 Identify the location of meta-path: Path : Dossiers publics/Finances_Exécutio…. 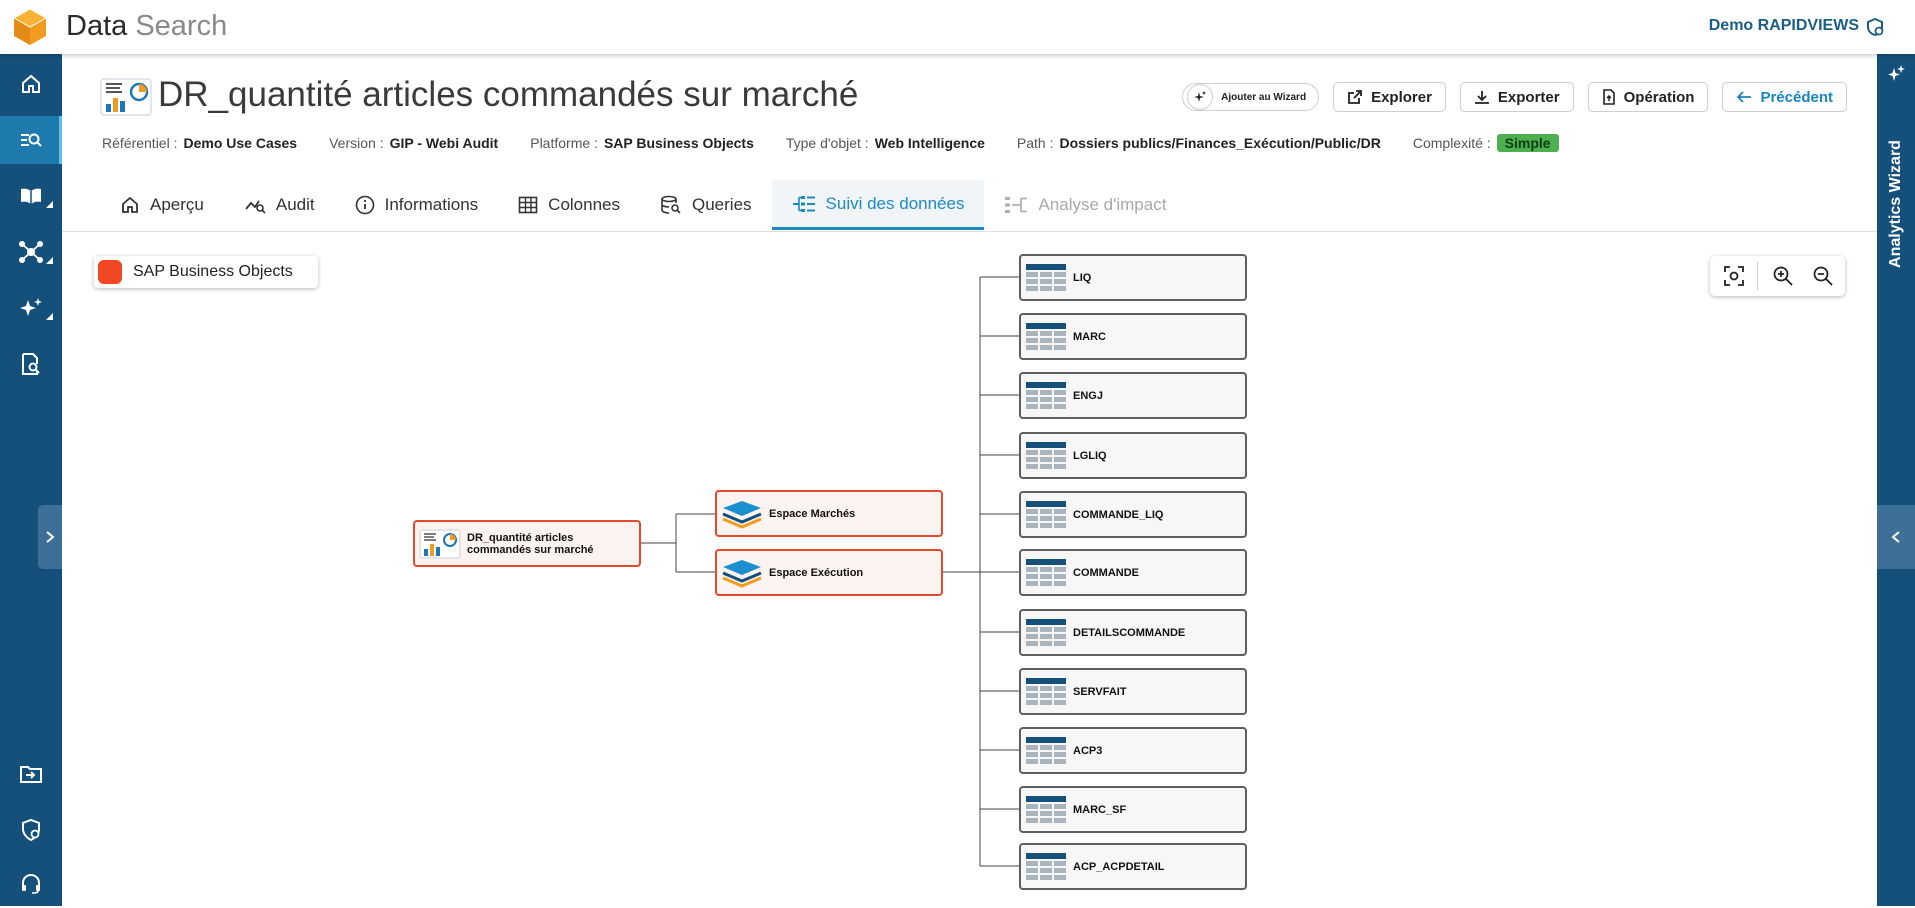
(1198, 143).